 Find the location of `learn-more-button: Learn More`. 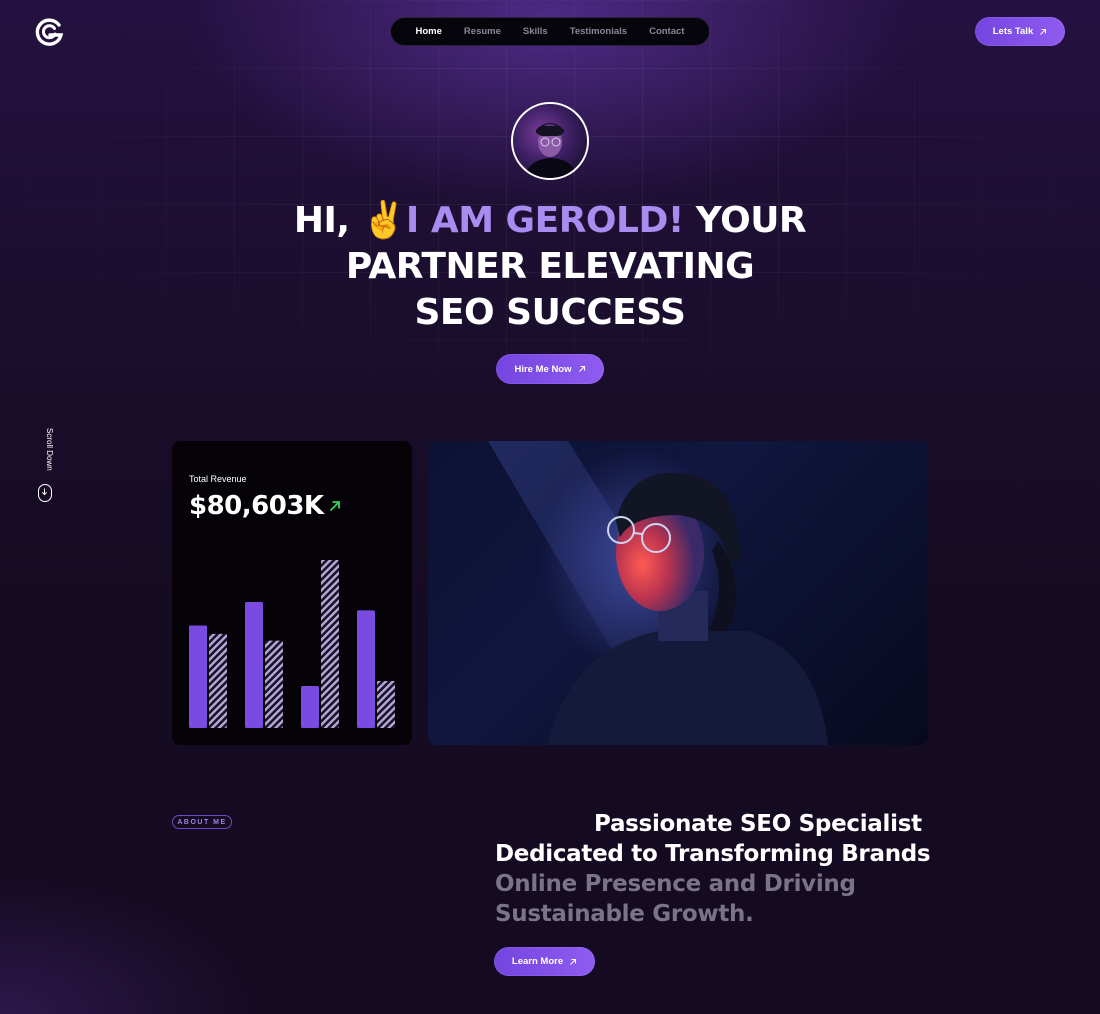

learn-more-button: Learn More is located at coordinates (544, 961).